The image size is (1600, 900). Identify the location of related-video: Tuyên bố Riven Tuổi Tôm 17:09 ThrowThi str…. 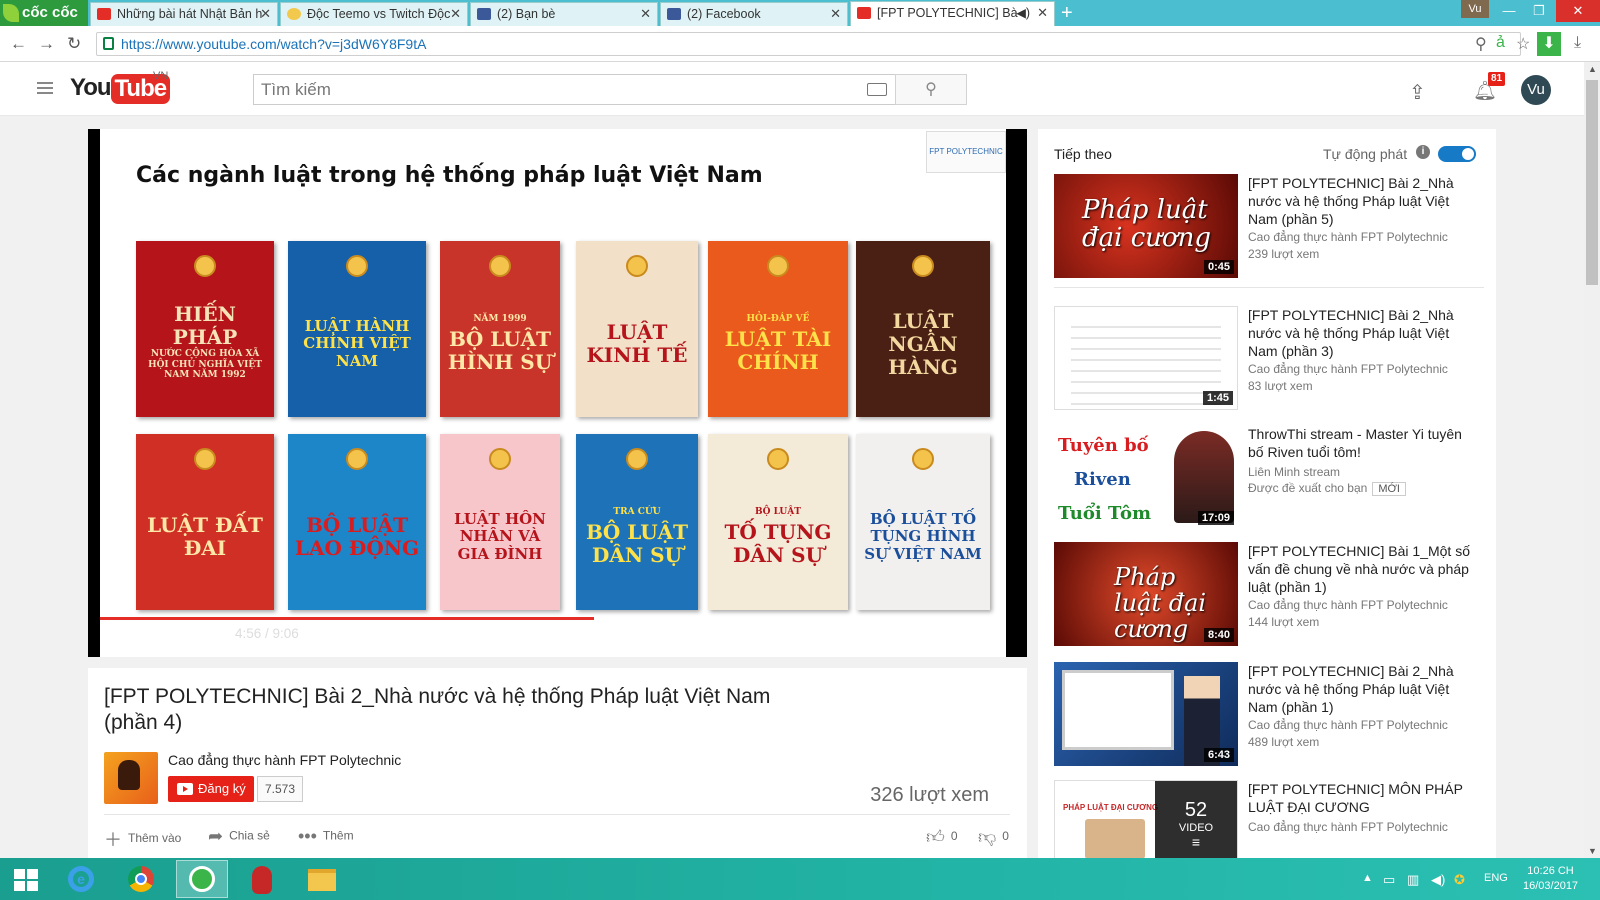
(1269, 477).